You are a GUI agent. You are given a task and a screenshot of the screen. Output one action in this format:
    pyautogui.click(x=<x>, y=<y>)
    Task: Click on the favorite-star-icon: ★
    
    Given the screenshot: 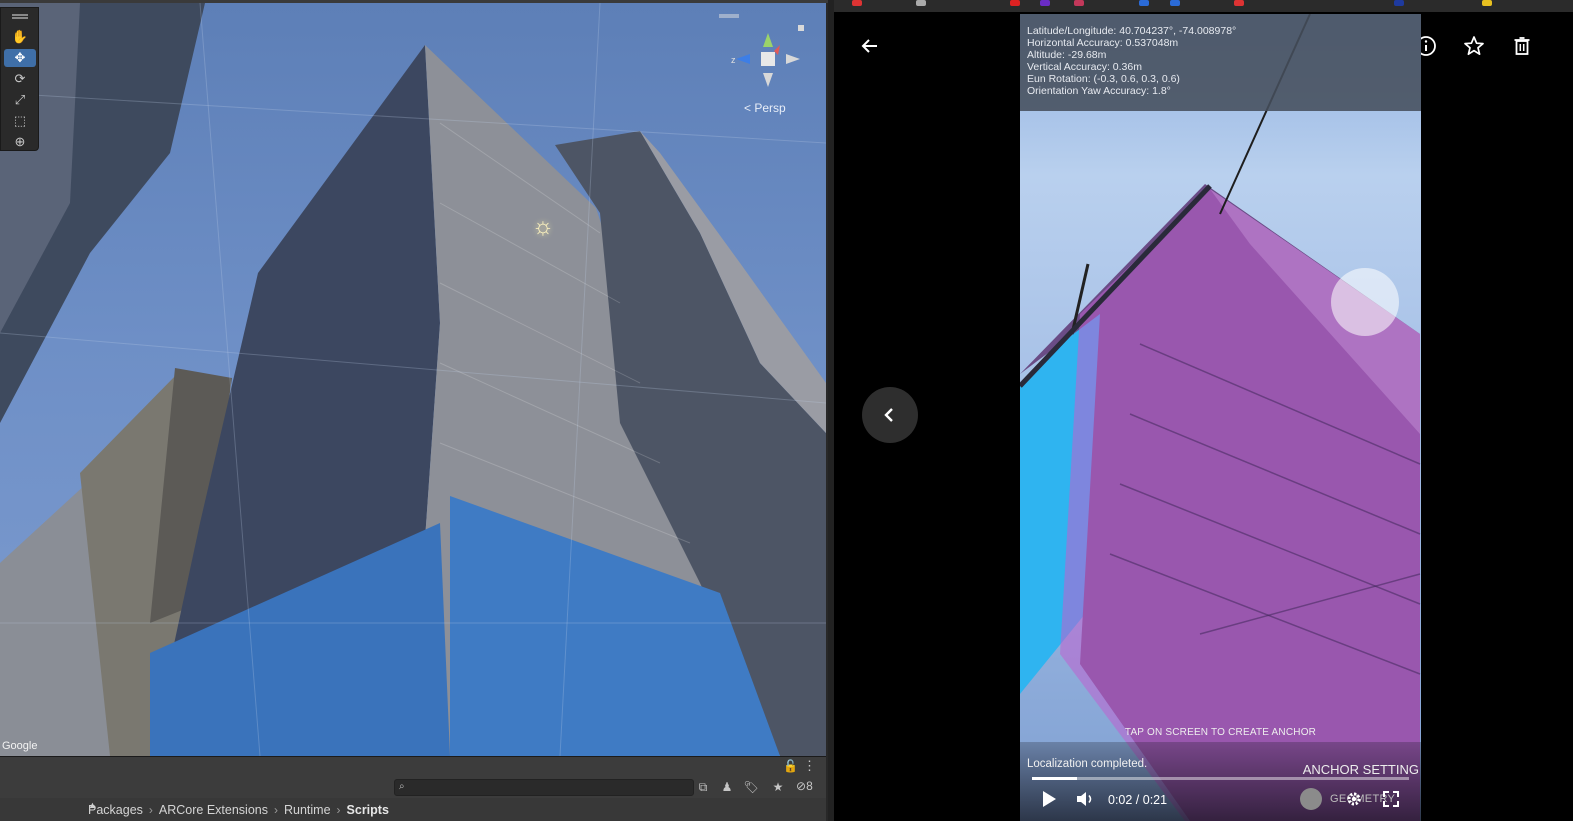 What is the action you would take?
    pyautogui.click(x=778, y=787)
    